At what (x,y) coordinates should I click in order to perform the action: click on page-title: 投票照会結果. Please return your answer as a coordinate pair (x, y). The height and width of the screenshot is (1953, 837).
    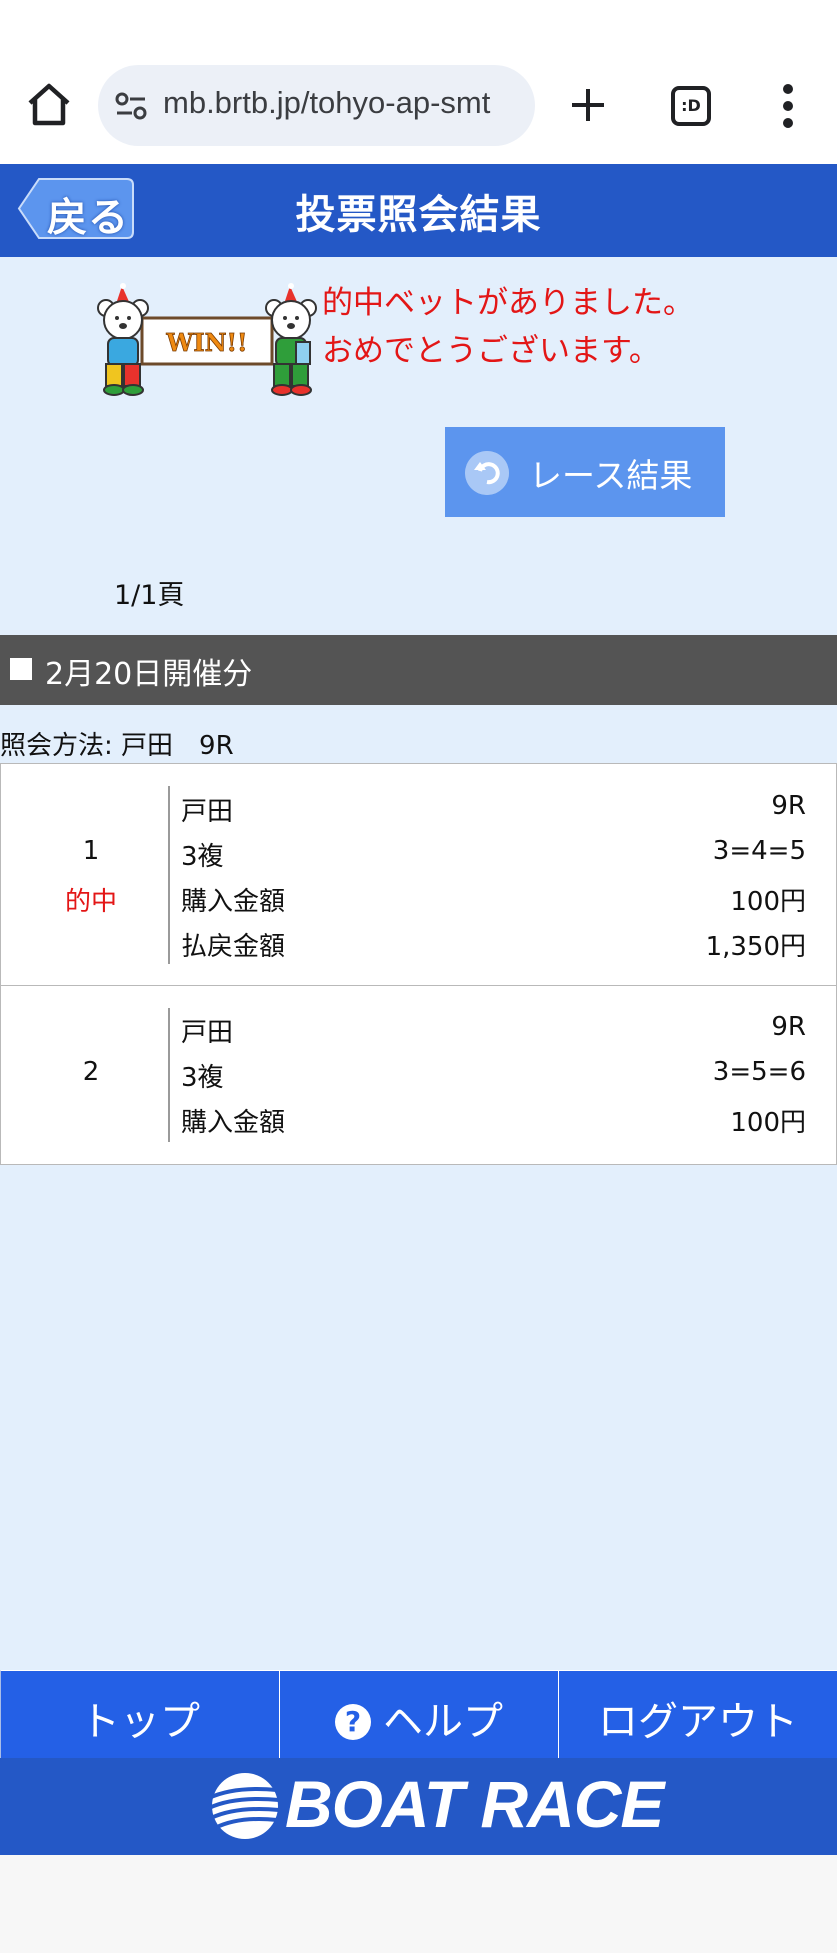
    Looking at the image, I should click on (418, 215).